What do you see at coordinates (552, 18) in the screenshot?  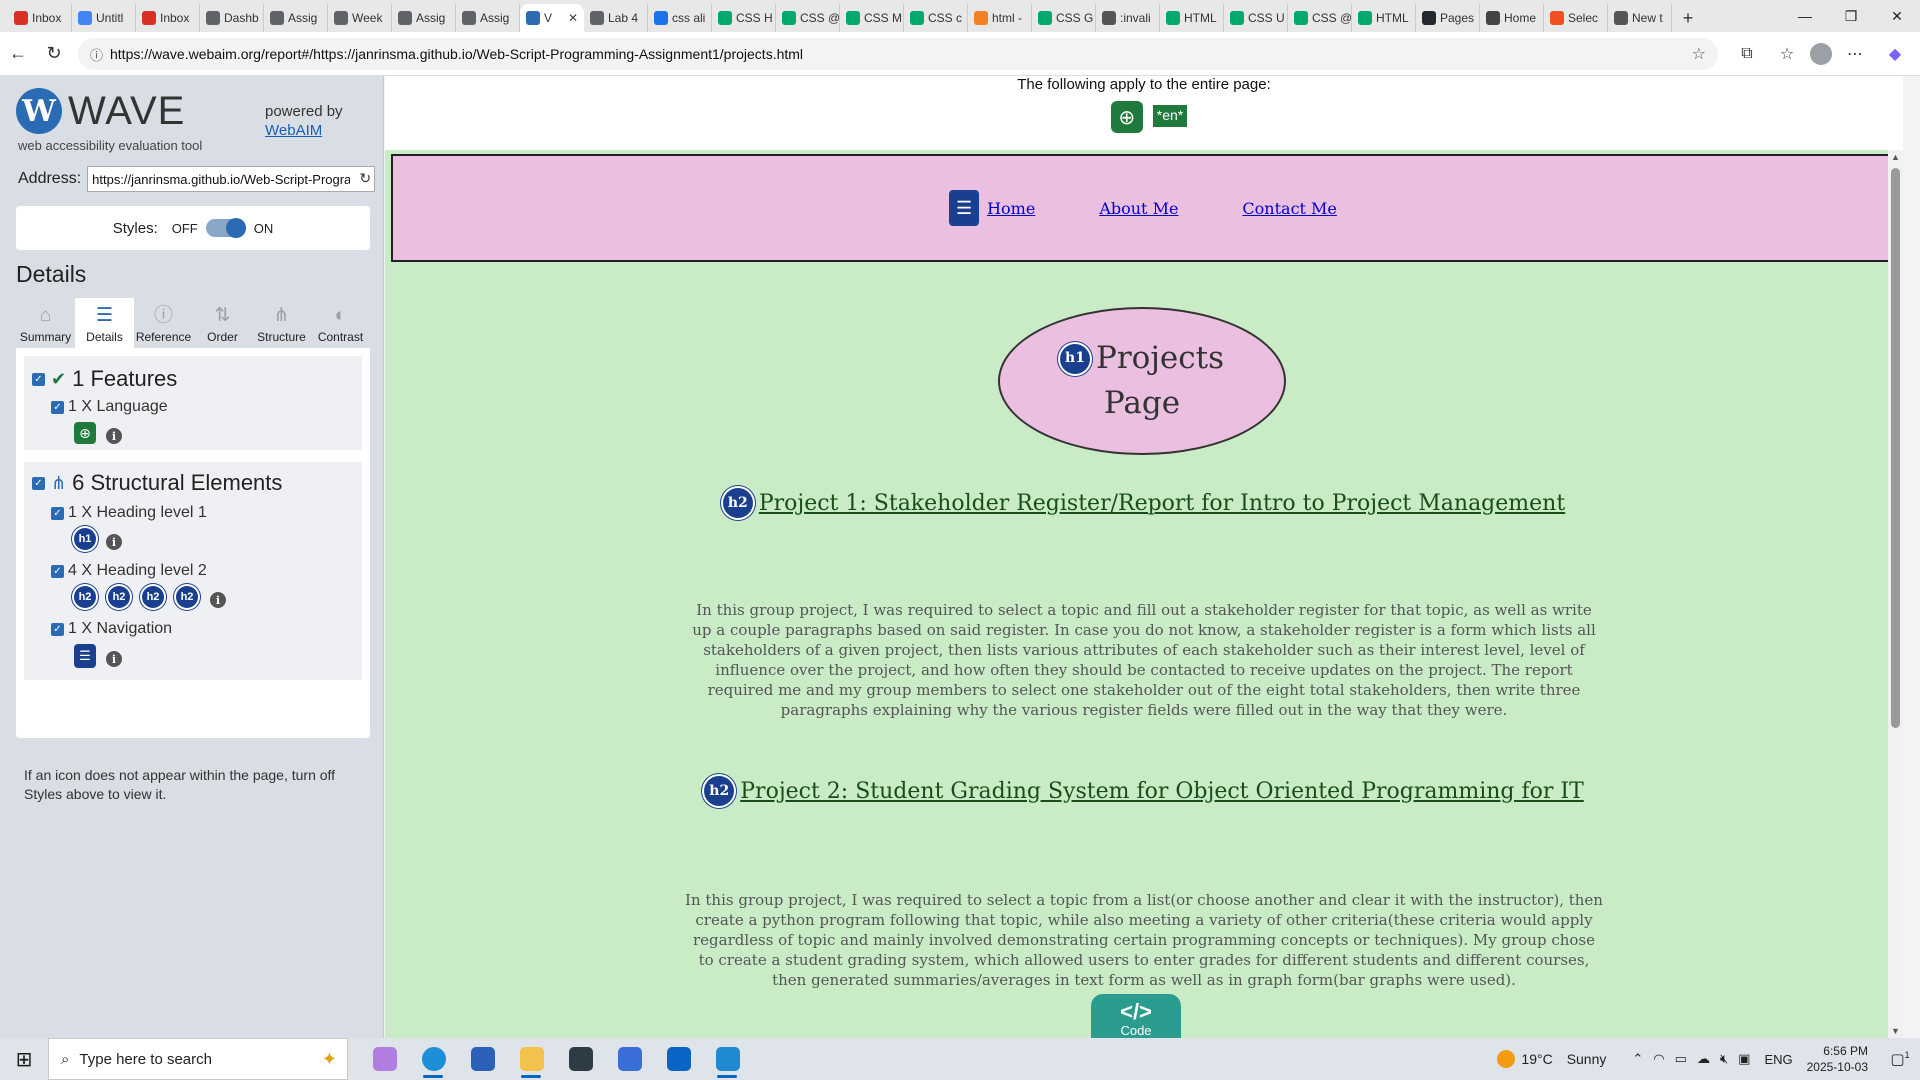 I see `browser-tab: V ✕` at bounding box center [552, 18].